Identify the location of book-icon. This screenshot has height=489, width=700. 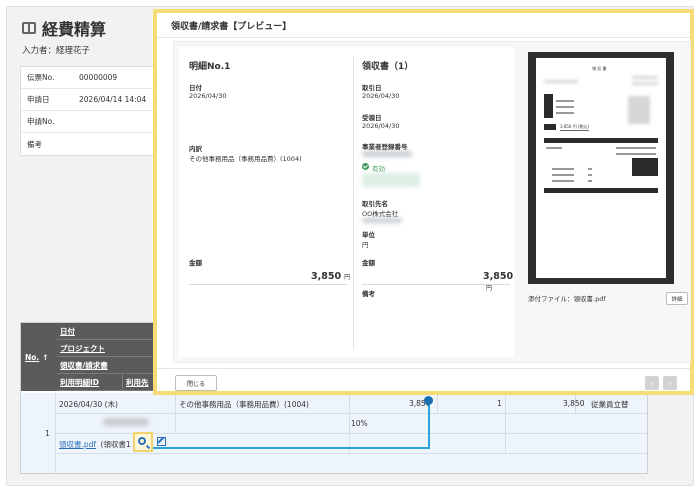
(29, 28).